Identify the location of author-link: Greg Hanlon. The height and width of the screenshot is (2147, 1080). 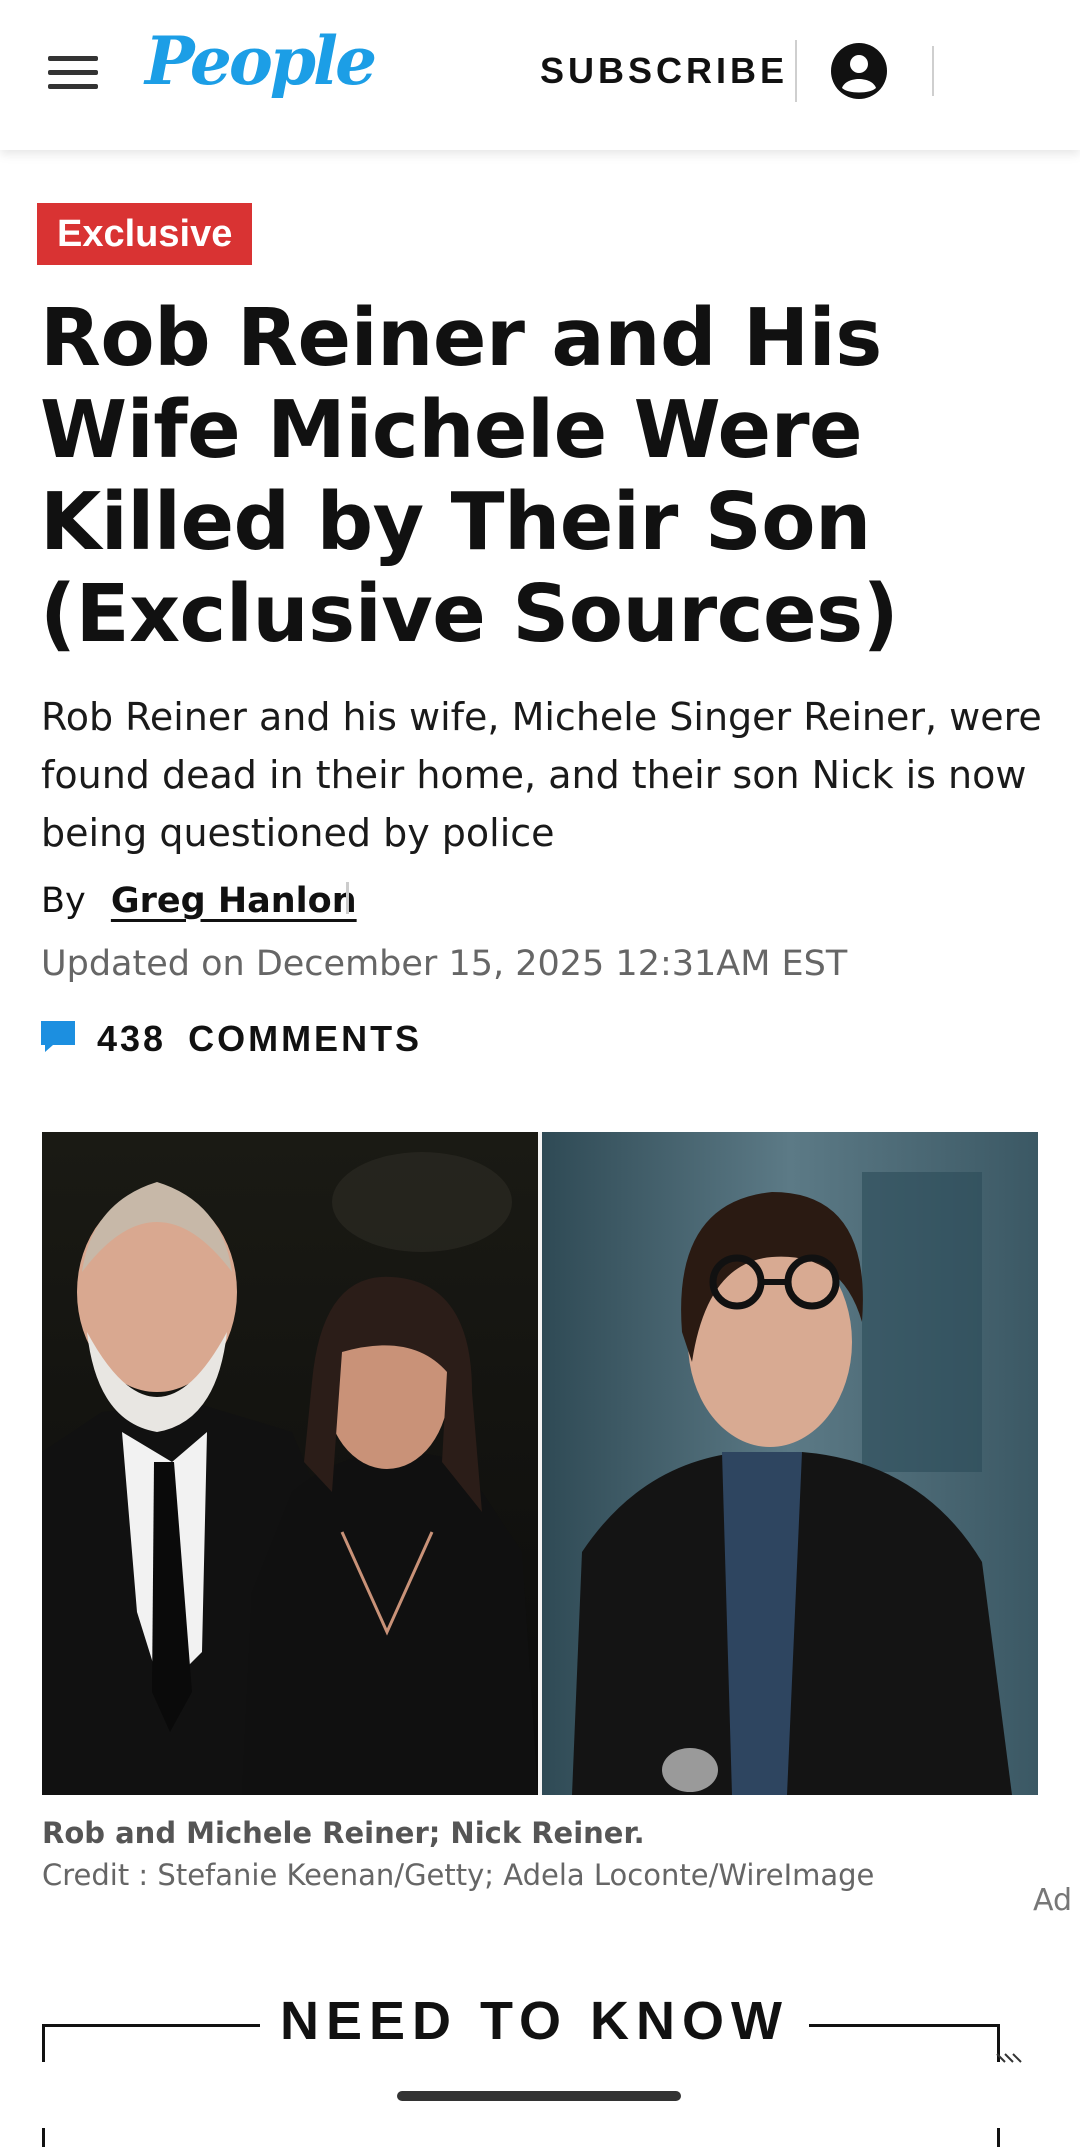
(234, 901).